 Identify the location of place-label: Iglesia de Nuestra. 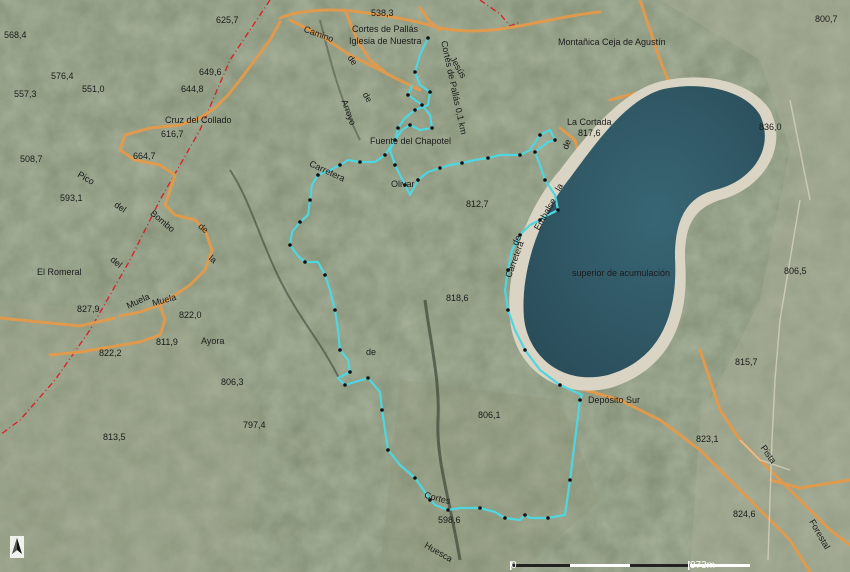
(385, 41).